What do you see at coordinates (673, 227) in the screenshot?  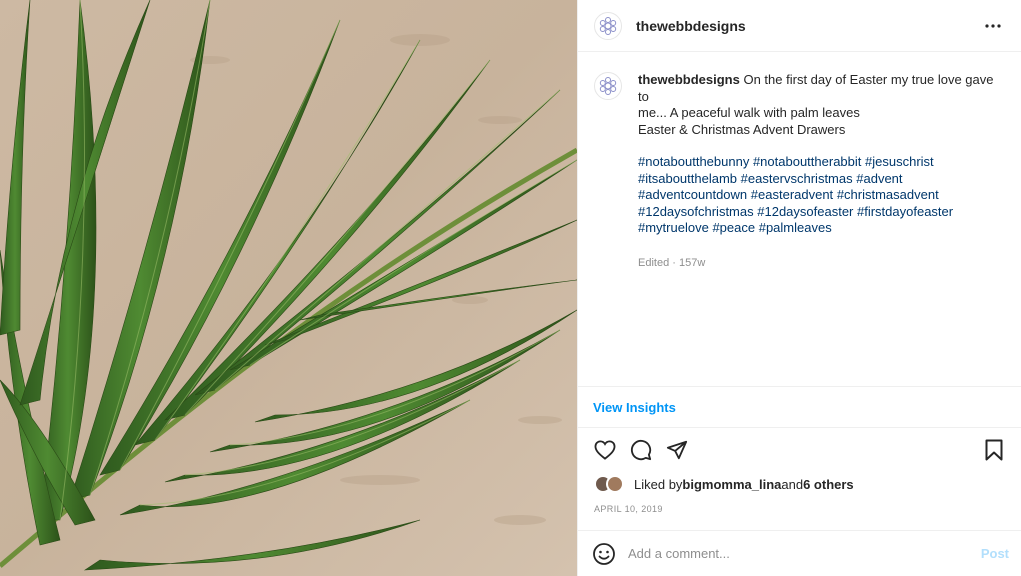 I see `hashtag-link: #mytruelove` at bounding box center [673, 227].